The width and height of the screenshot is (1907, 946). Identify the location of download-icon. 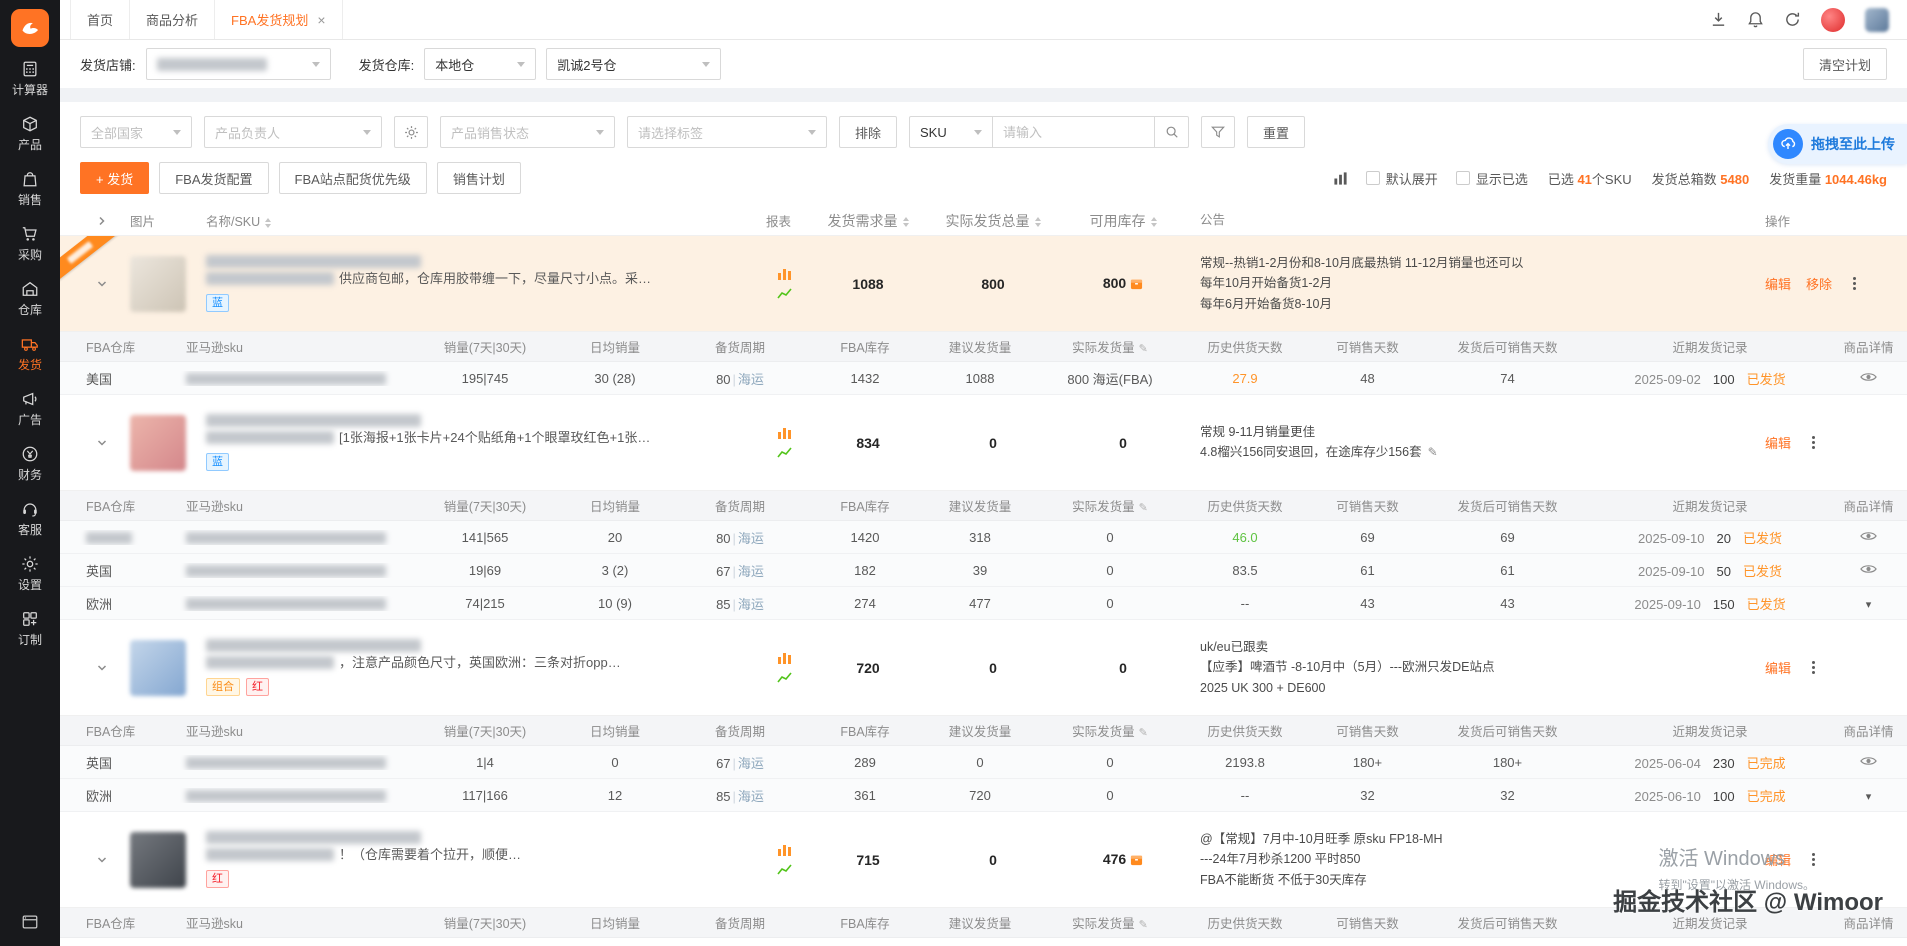
(1718, 19).